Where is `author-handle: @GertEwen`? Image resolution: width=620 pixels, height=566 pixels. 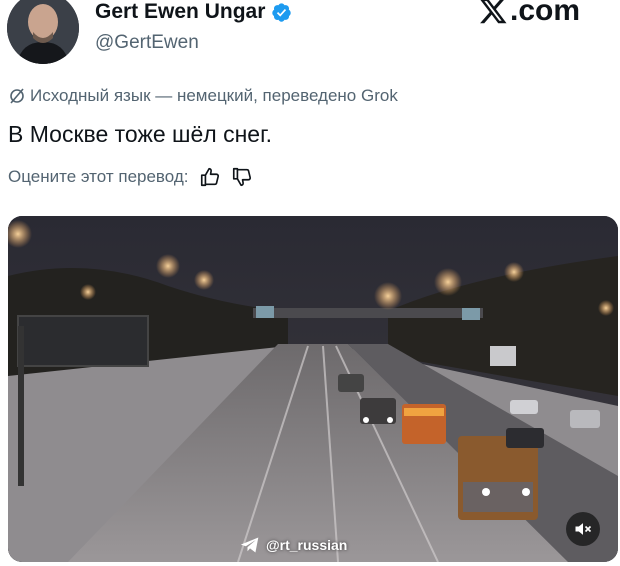
author-handle: @GertEwen is located at coordinates (147, 43).